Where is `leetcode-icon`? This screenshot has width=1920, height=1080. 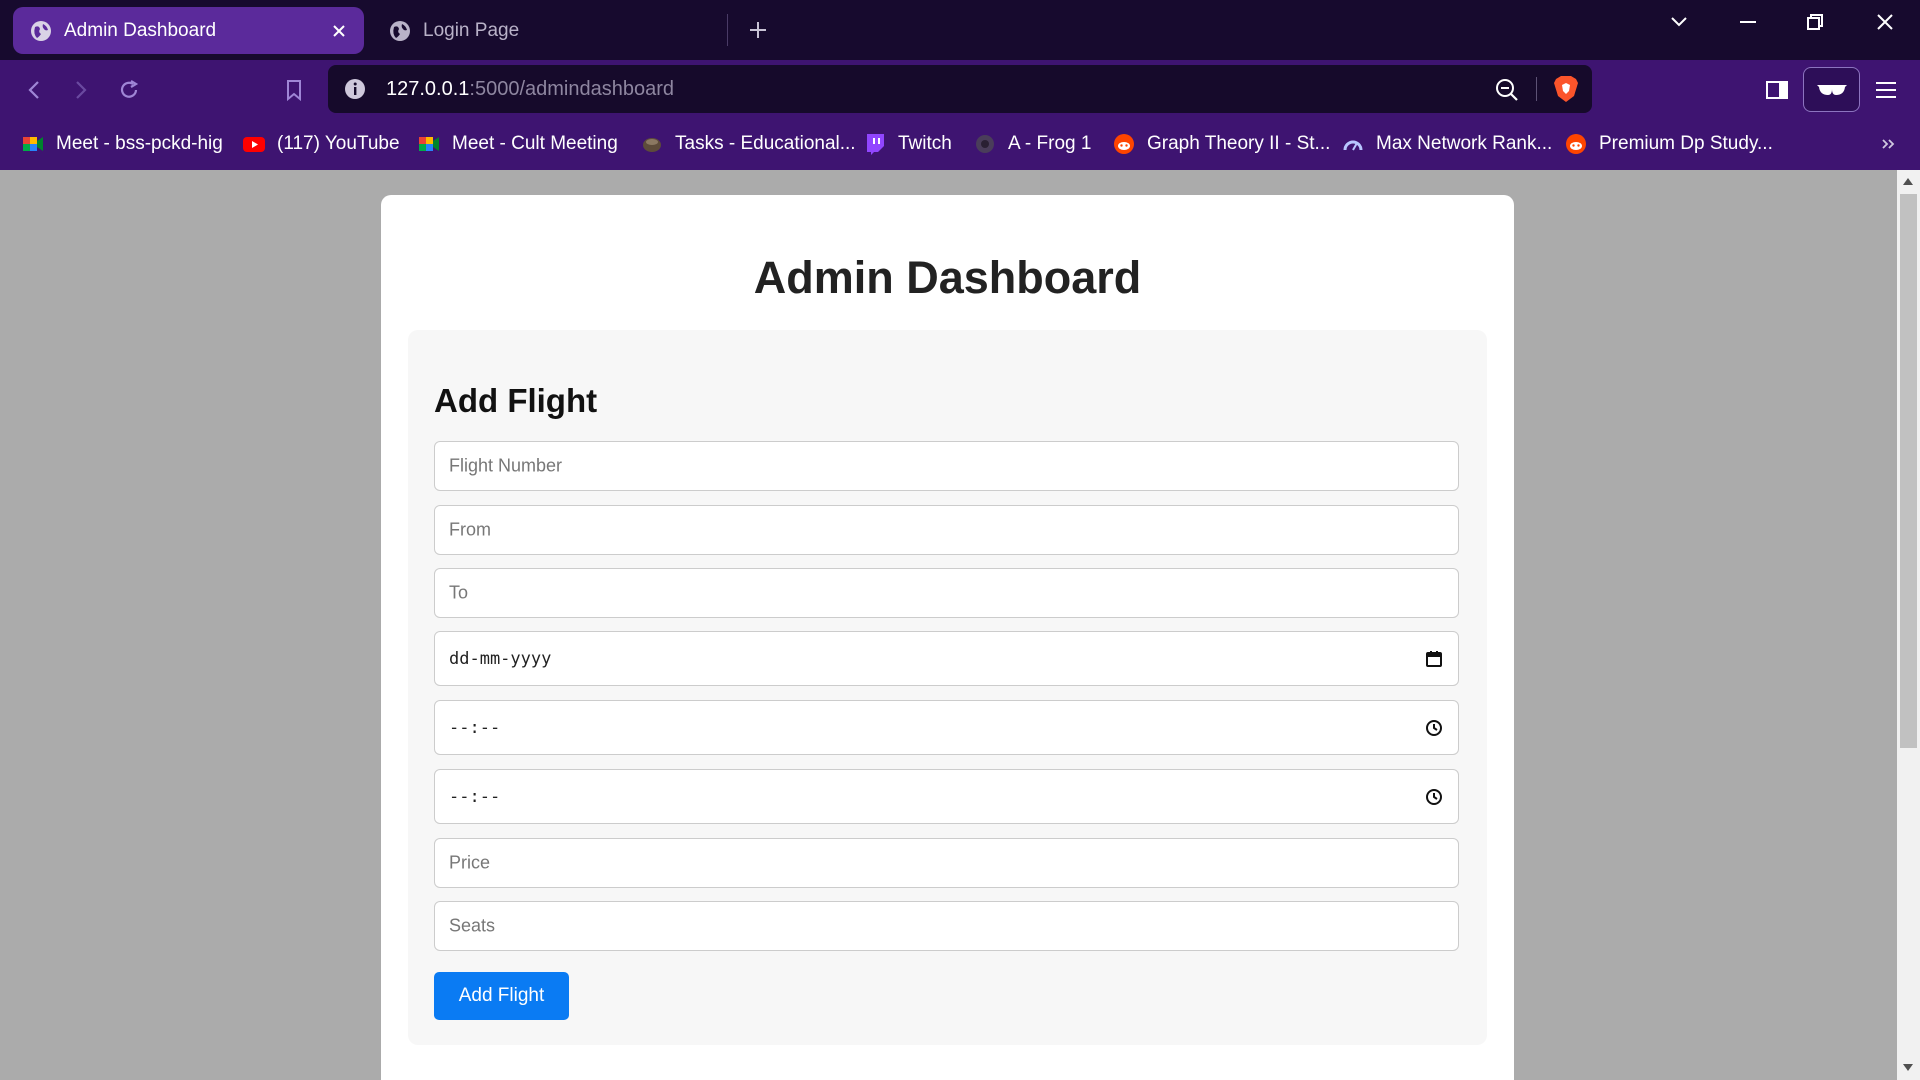 leetcode-icon is located at coordinates (1353, 145).